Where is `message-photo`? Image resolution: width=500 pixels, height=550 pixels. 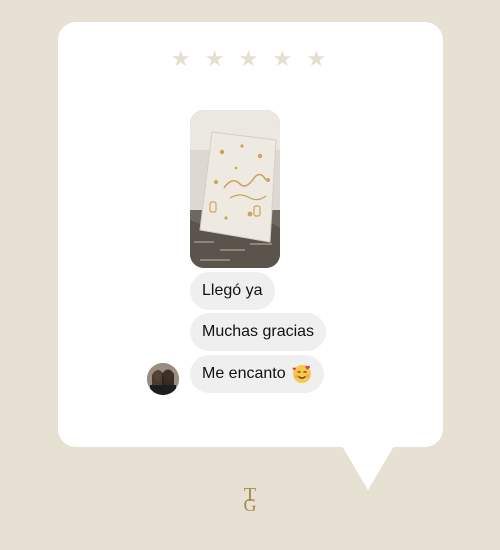 message-photo is located at coordinates (235, 189).